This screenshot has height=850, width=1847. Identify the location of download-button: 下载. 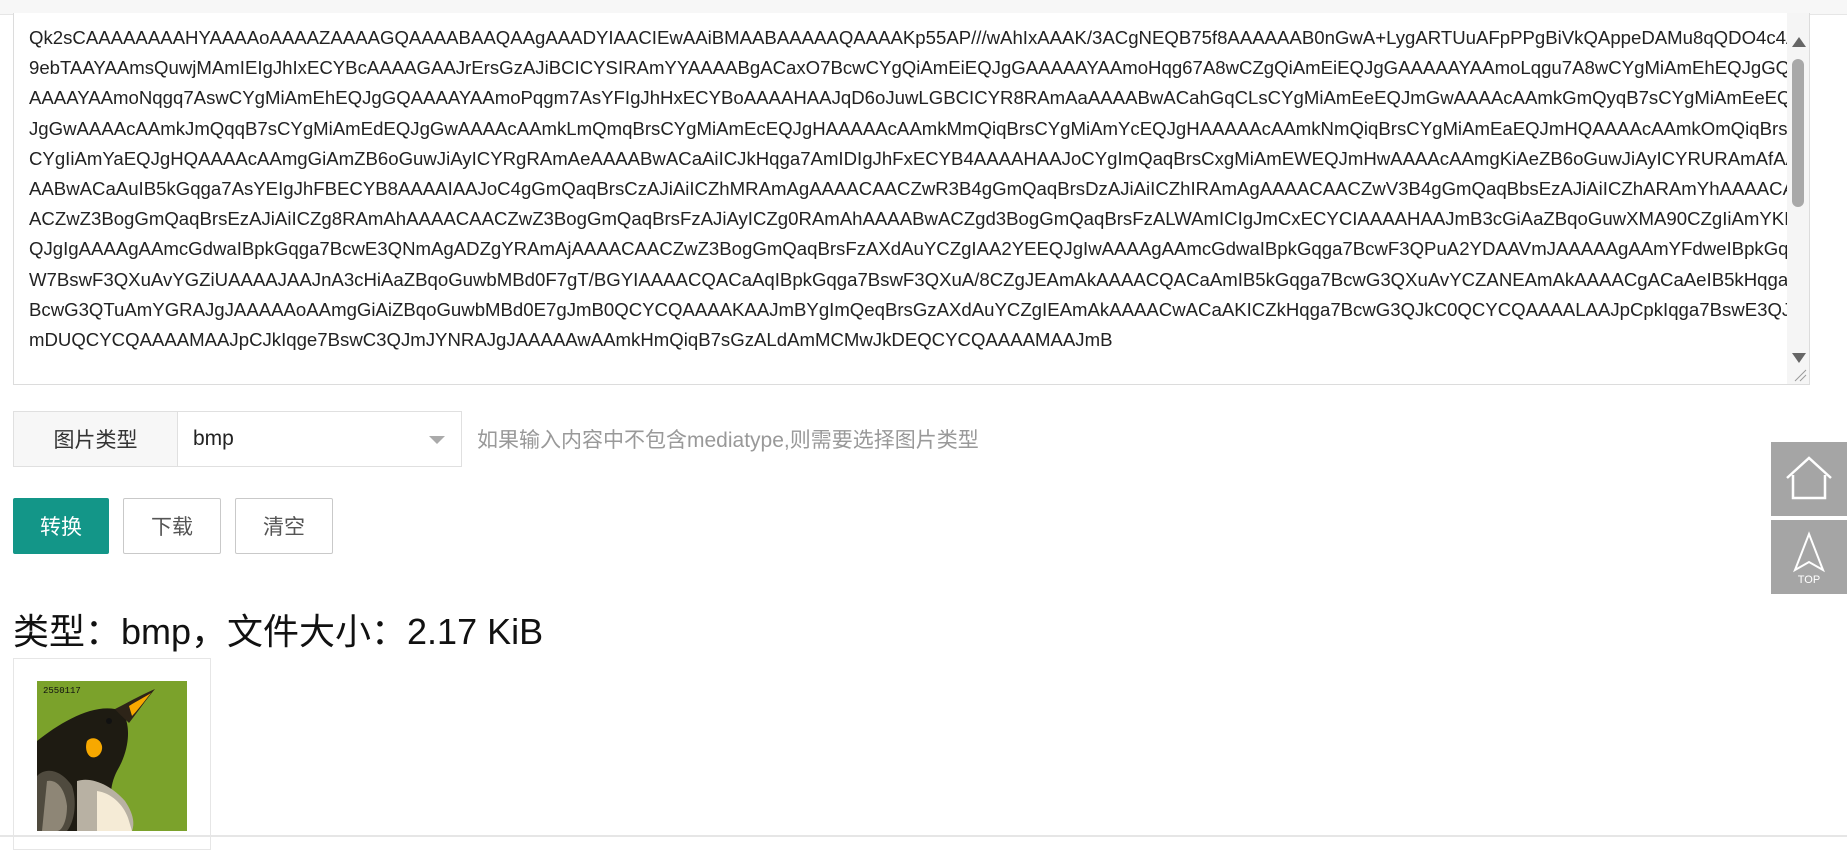
(172, 526).